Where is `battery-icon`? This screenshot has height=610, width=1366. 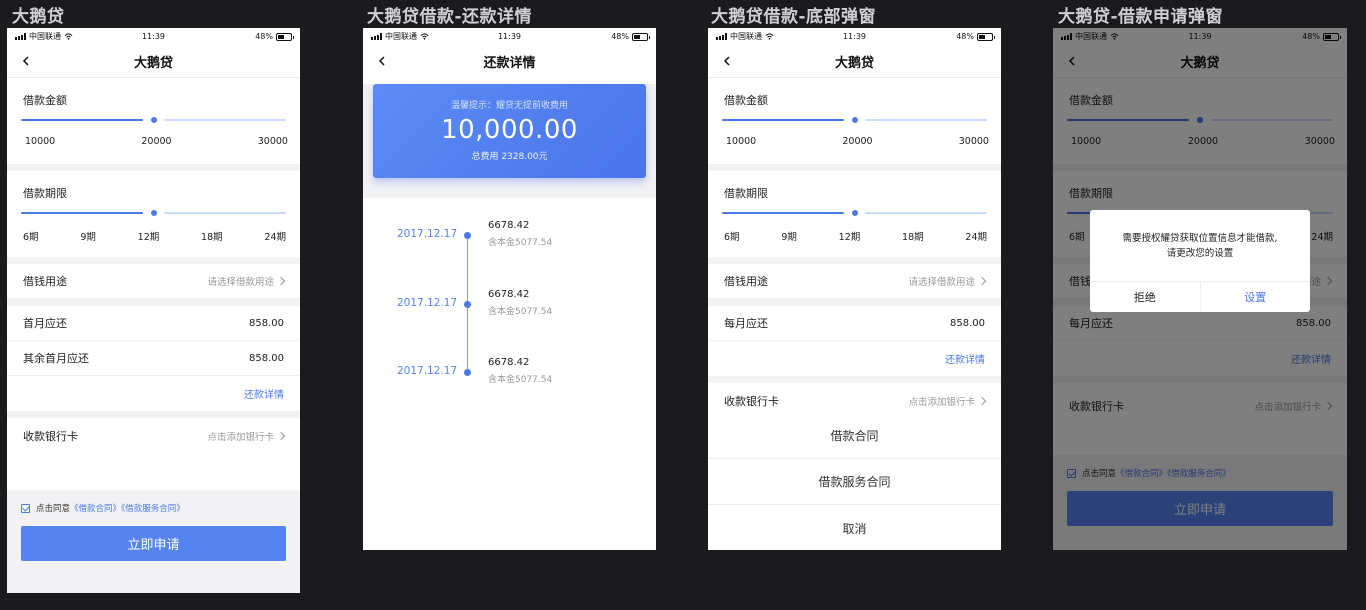
battery-icon is located at coordinates (986, 36).